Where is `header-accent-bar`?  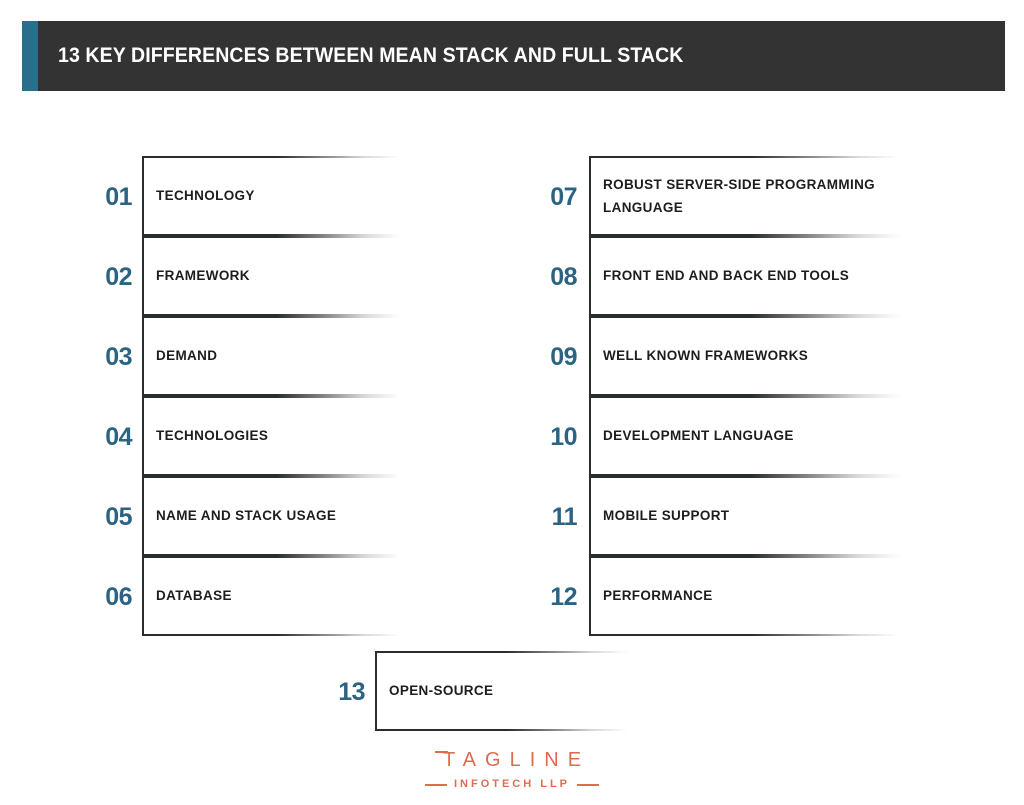 header-accent-bar is located at coordinates (30, 56).